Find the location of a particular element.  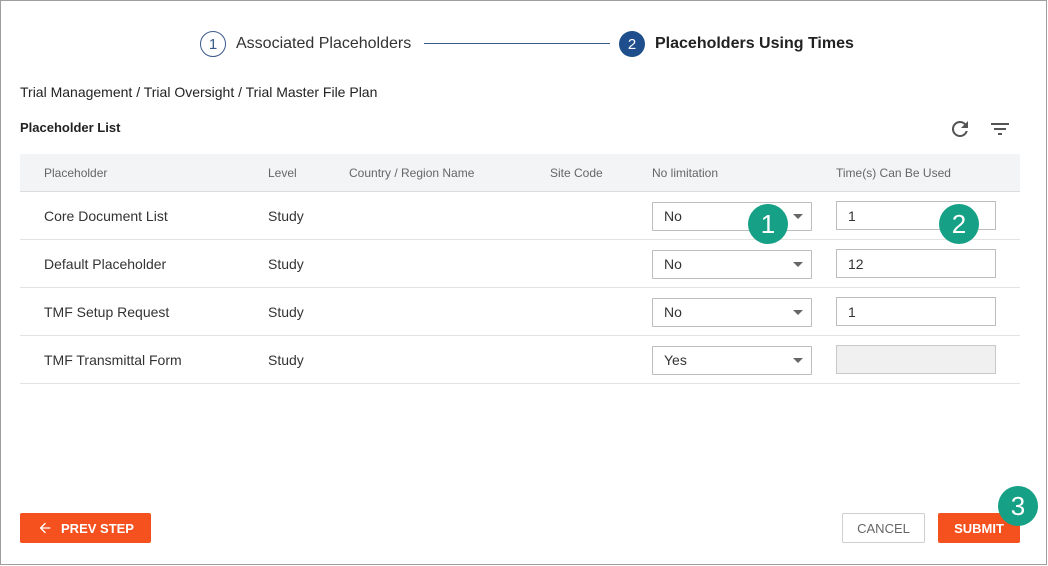

callout-badge-1: 1 is located at coordinates (768, 224).